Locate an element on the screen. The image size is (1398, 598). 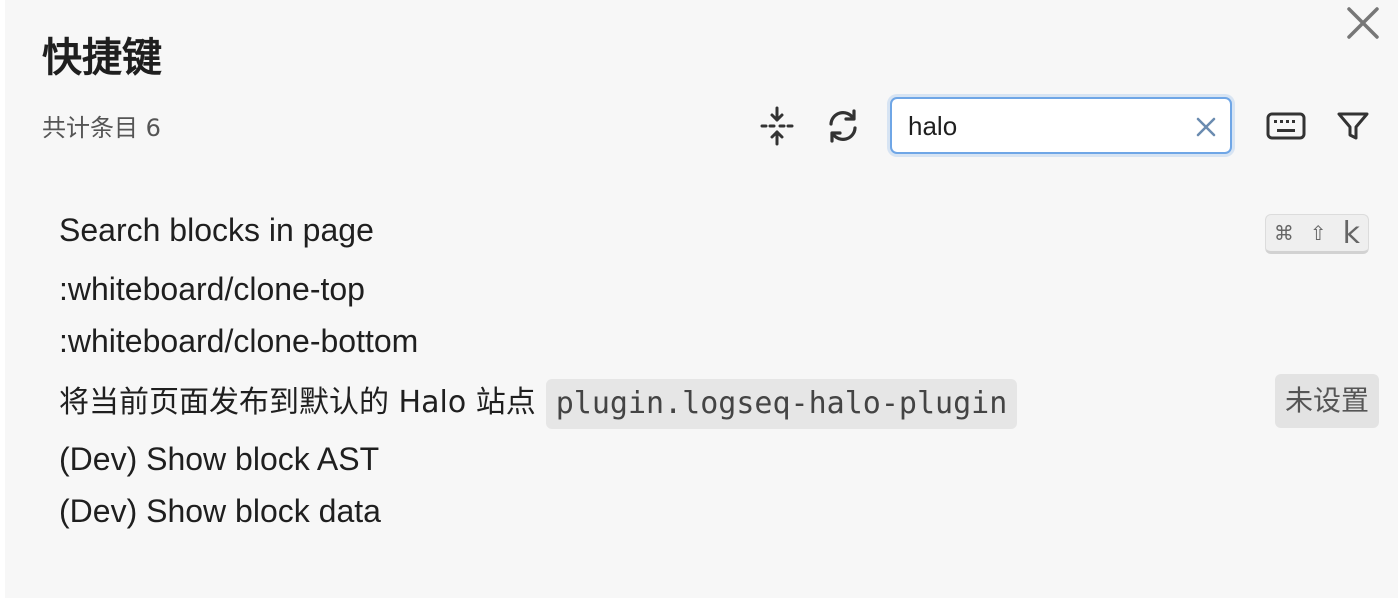
dialog-title: 快捷键 is located at coordinates (102, 58).